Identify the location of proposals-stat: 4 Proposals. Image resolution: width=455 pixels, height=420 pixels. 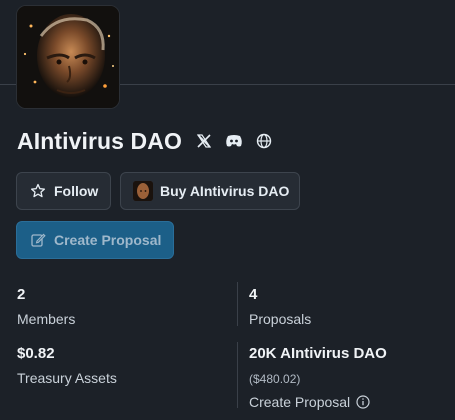
(280, 306).